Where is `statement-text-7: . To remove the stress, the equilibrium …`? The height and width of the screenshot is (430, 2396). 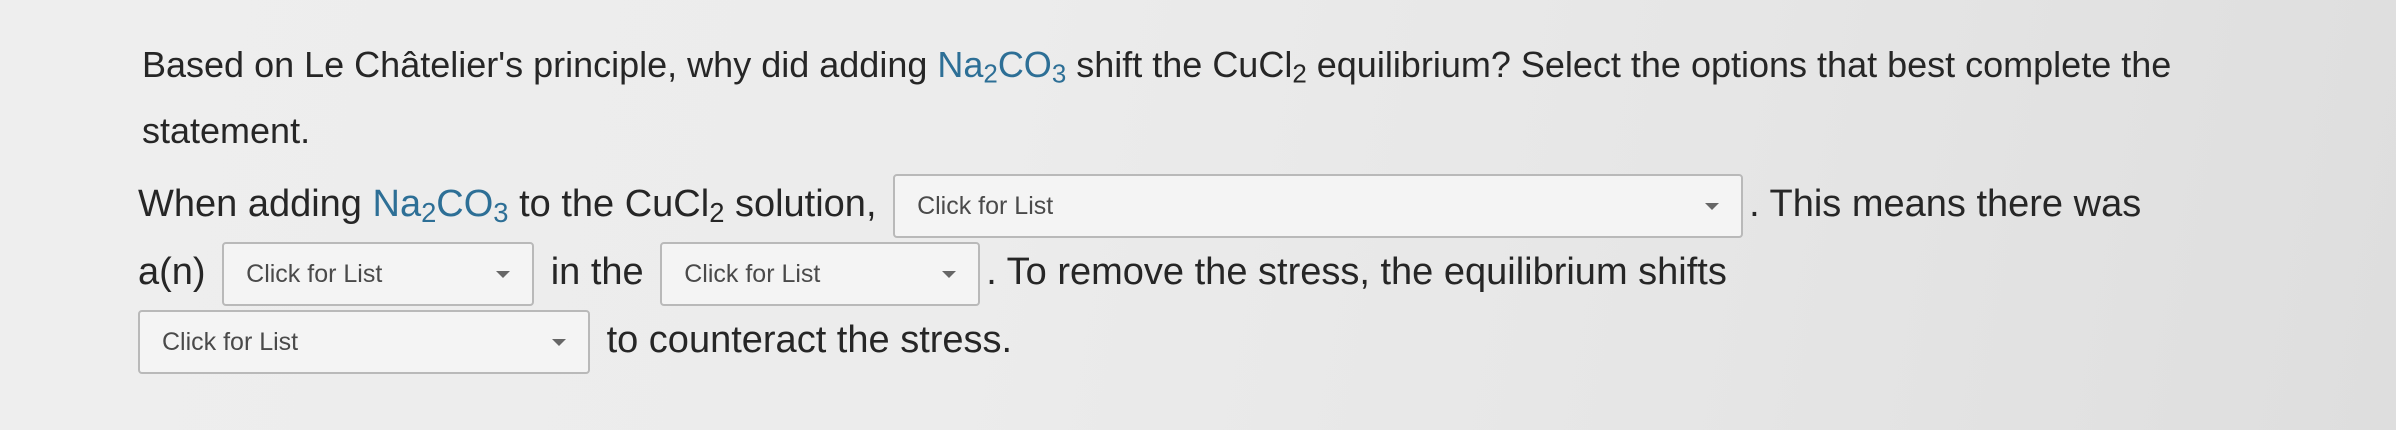
statement-text-7: . To remove the stress, the equilibrium … is located at coordinates (1356, 272).